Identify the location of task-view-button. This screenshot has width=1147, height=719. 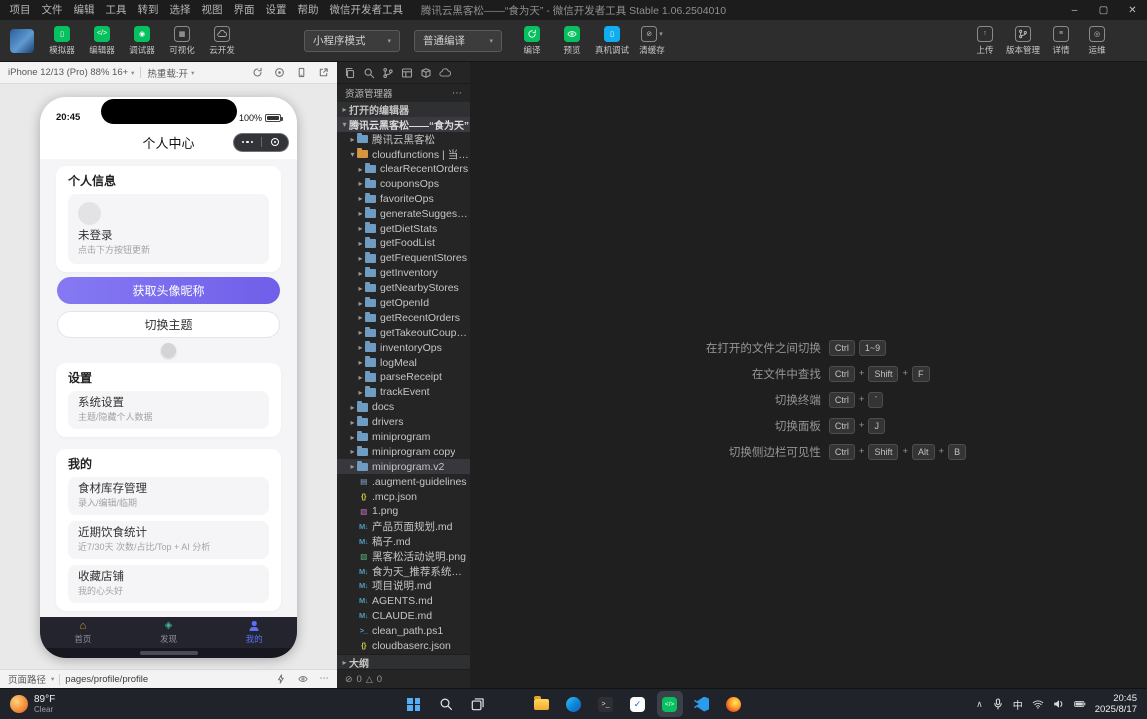
(478, 704).